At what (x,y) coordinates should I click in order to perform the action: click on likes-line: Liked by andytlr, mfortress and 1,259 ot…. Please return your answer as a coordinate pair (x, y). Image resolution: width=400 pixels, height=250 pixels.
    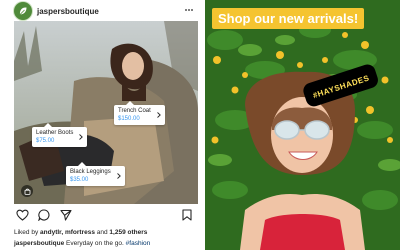
    Looking at the image, I should click on (80, 232).